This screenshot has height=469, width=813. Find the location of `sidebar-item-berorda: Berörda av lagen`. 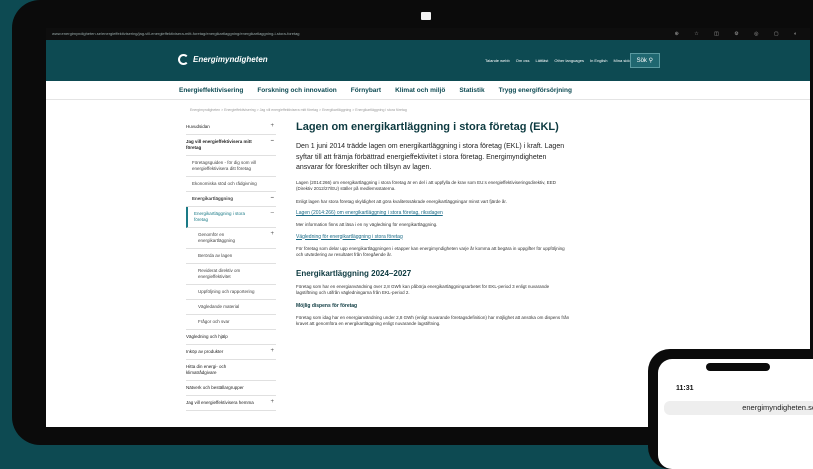

sidebar-item-berorda: Berörda av lagen is located at coordinates (231, 256).